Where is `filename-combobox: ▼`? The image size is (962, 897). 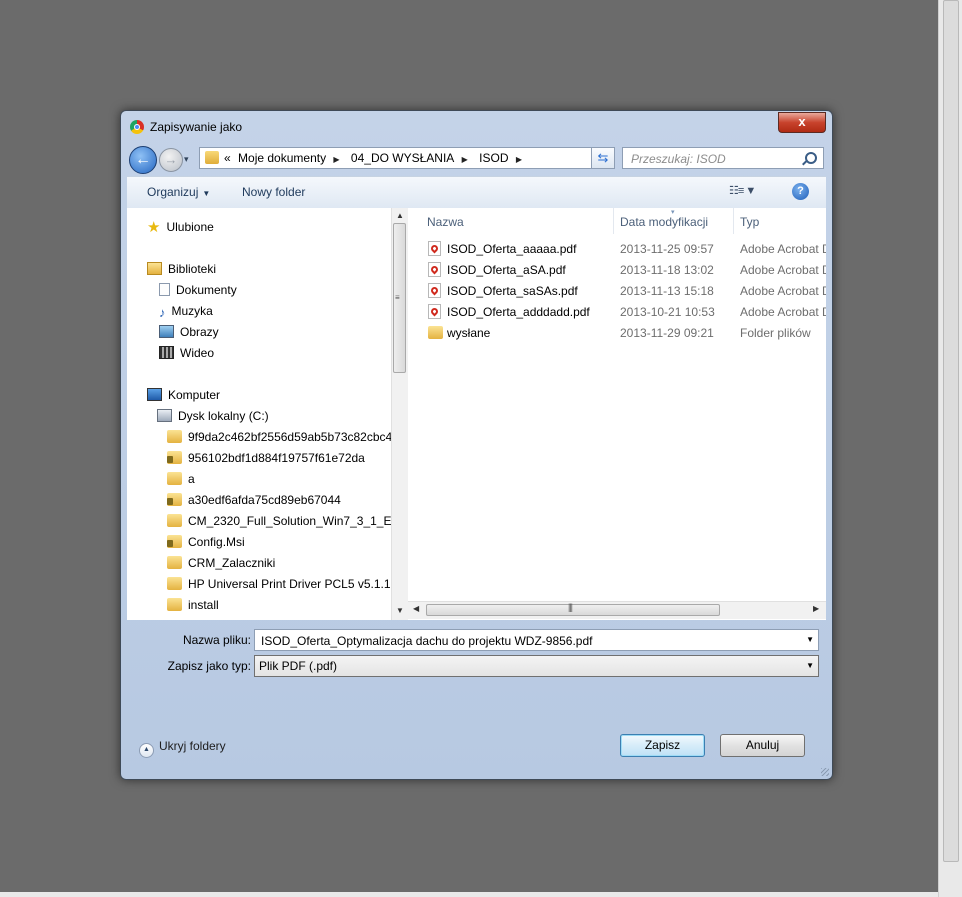 filename-combobox: ▼ is located at coordinates (536, 640).